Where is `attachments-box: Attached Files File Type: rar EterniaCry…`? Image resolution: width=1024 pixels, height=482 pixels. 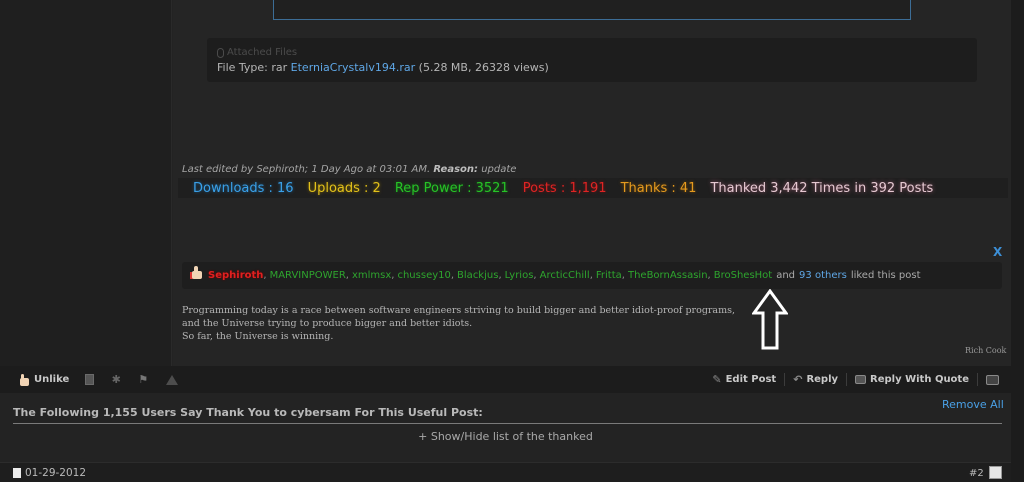
attachments-box: Attached Files File Type: rar EterniaCry… is located at coordinates (592, 60).